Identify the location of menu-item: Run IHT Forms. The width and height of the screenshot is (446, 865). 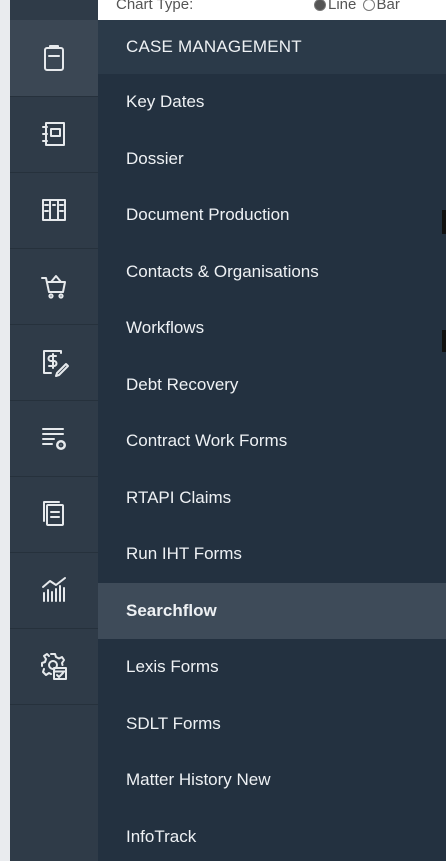
(272, 554).